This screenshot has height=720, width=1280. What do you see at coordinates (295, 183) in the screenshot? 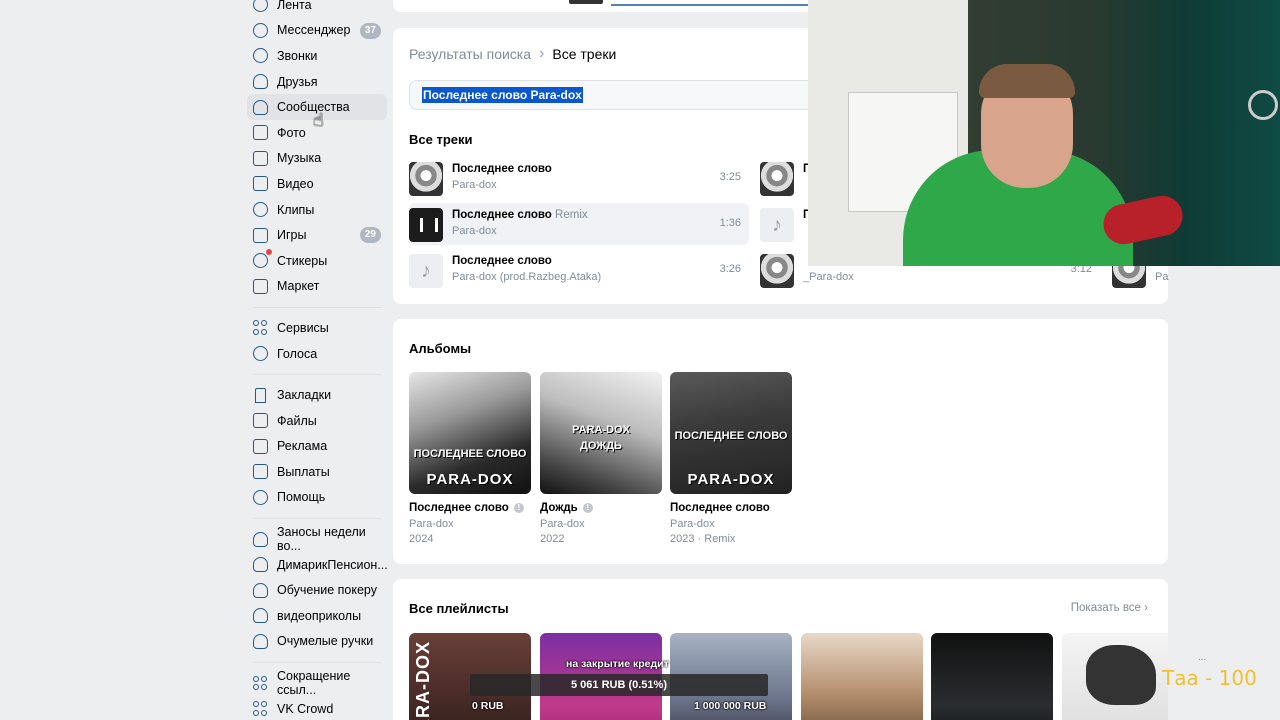
I see `sidebar-item-label: Видео` at bounding box center [295, 183].